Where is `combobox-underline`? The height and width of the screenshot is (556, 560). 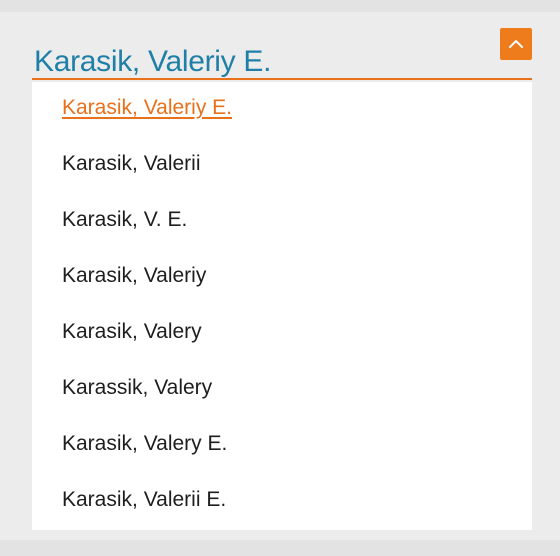
combobox-underline is located at coordinates (282, 79).